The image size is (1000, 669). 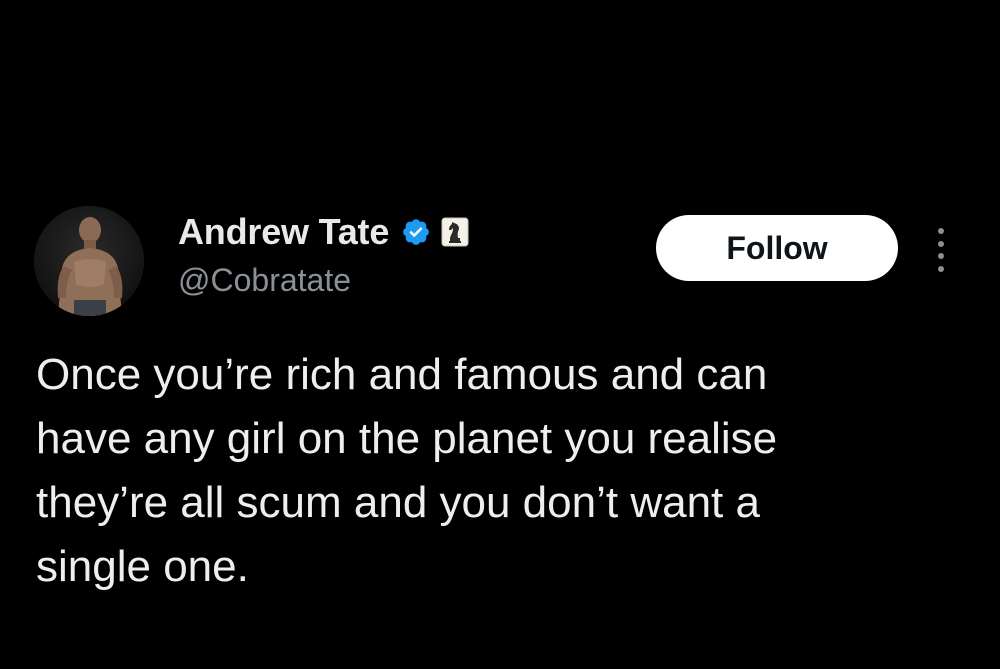 What do you see at coordinates (941, 250) in the screenshot?
I see `more-vertical-icon` at bounding box center [941, 250].